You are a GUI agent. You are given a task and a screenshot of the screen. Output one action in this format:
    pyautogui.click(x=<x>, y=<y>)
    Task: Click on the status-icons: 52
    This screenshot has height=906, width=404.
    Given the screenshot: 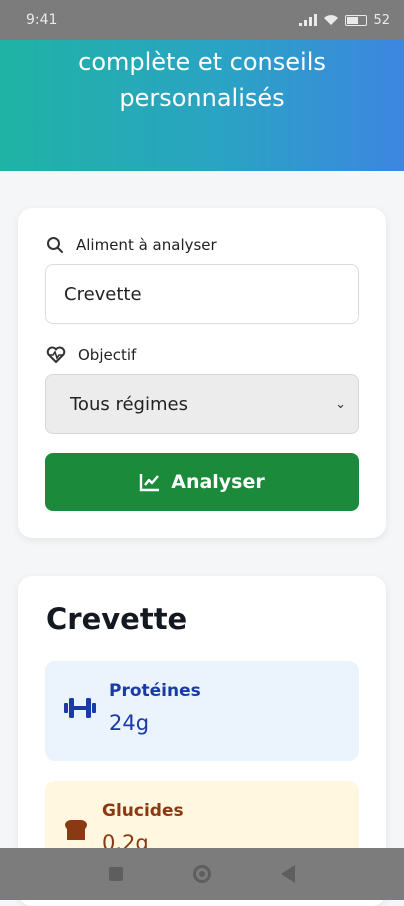 What is the action you would take?
    pyautogui.click(x=344, y=20)
    